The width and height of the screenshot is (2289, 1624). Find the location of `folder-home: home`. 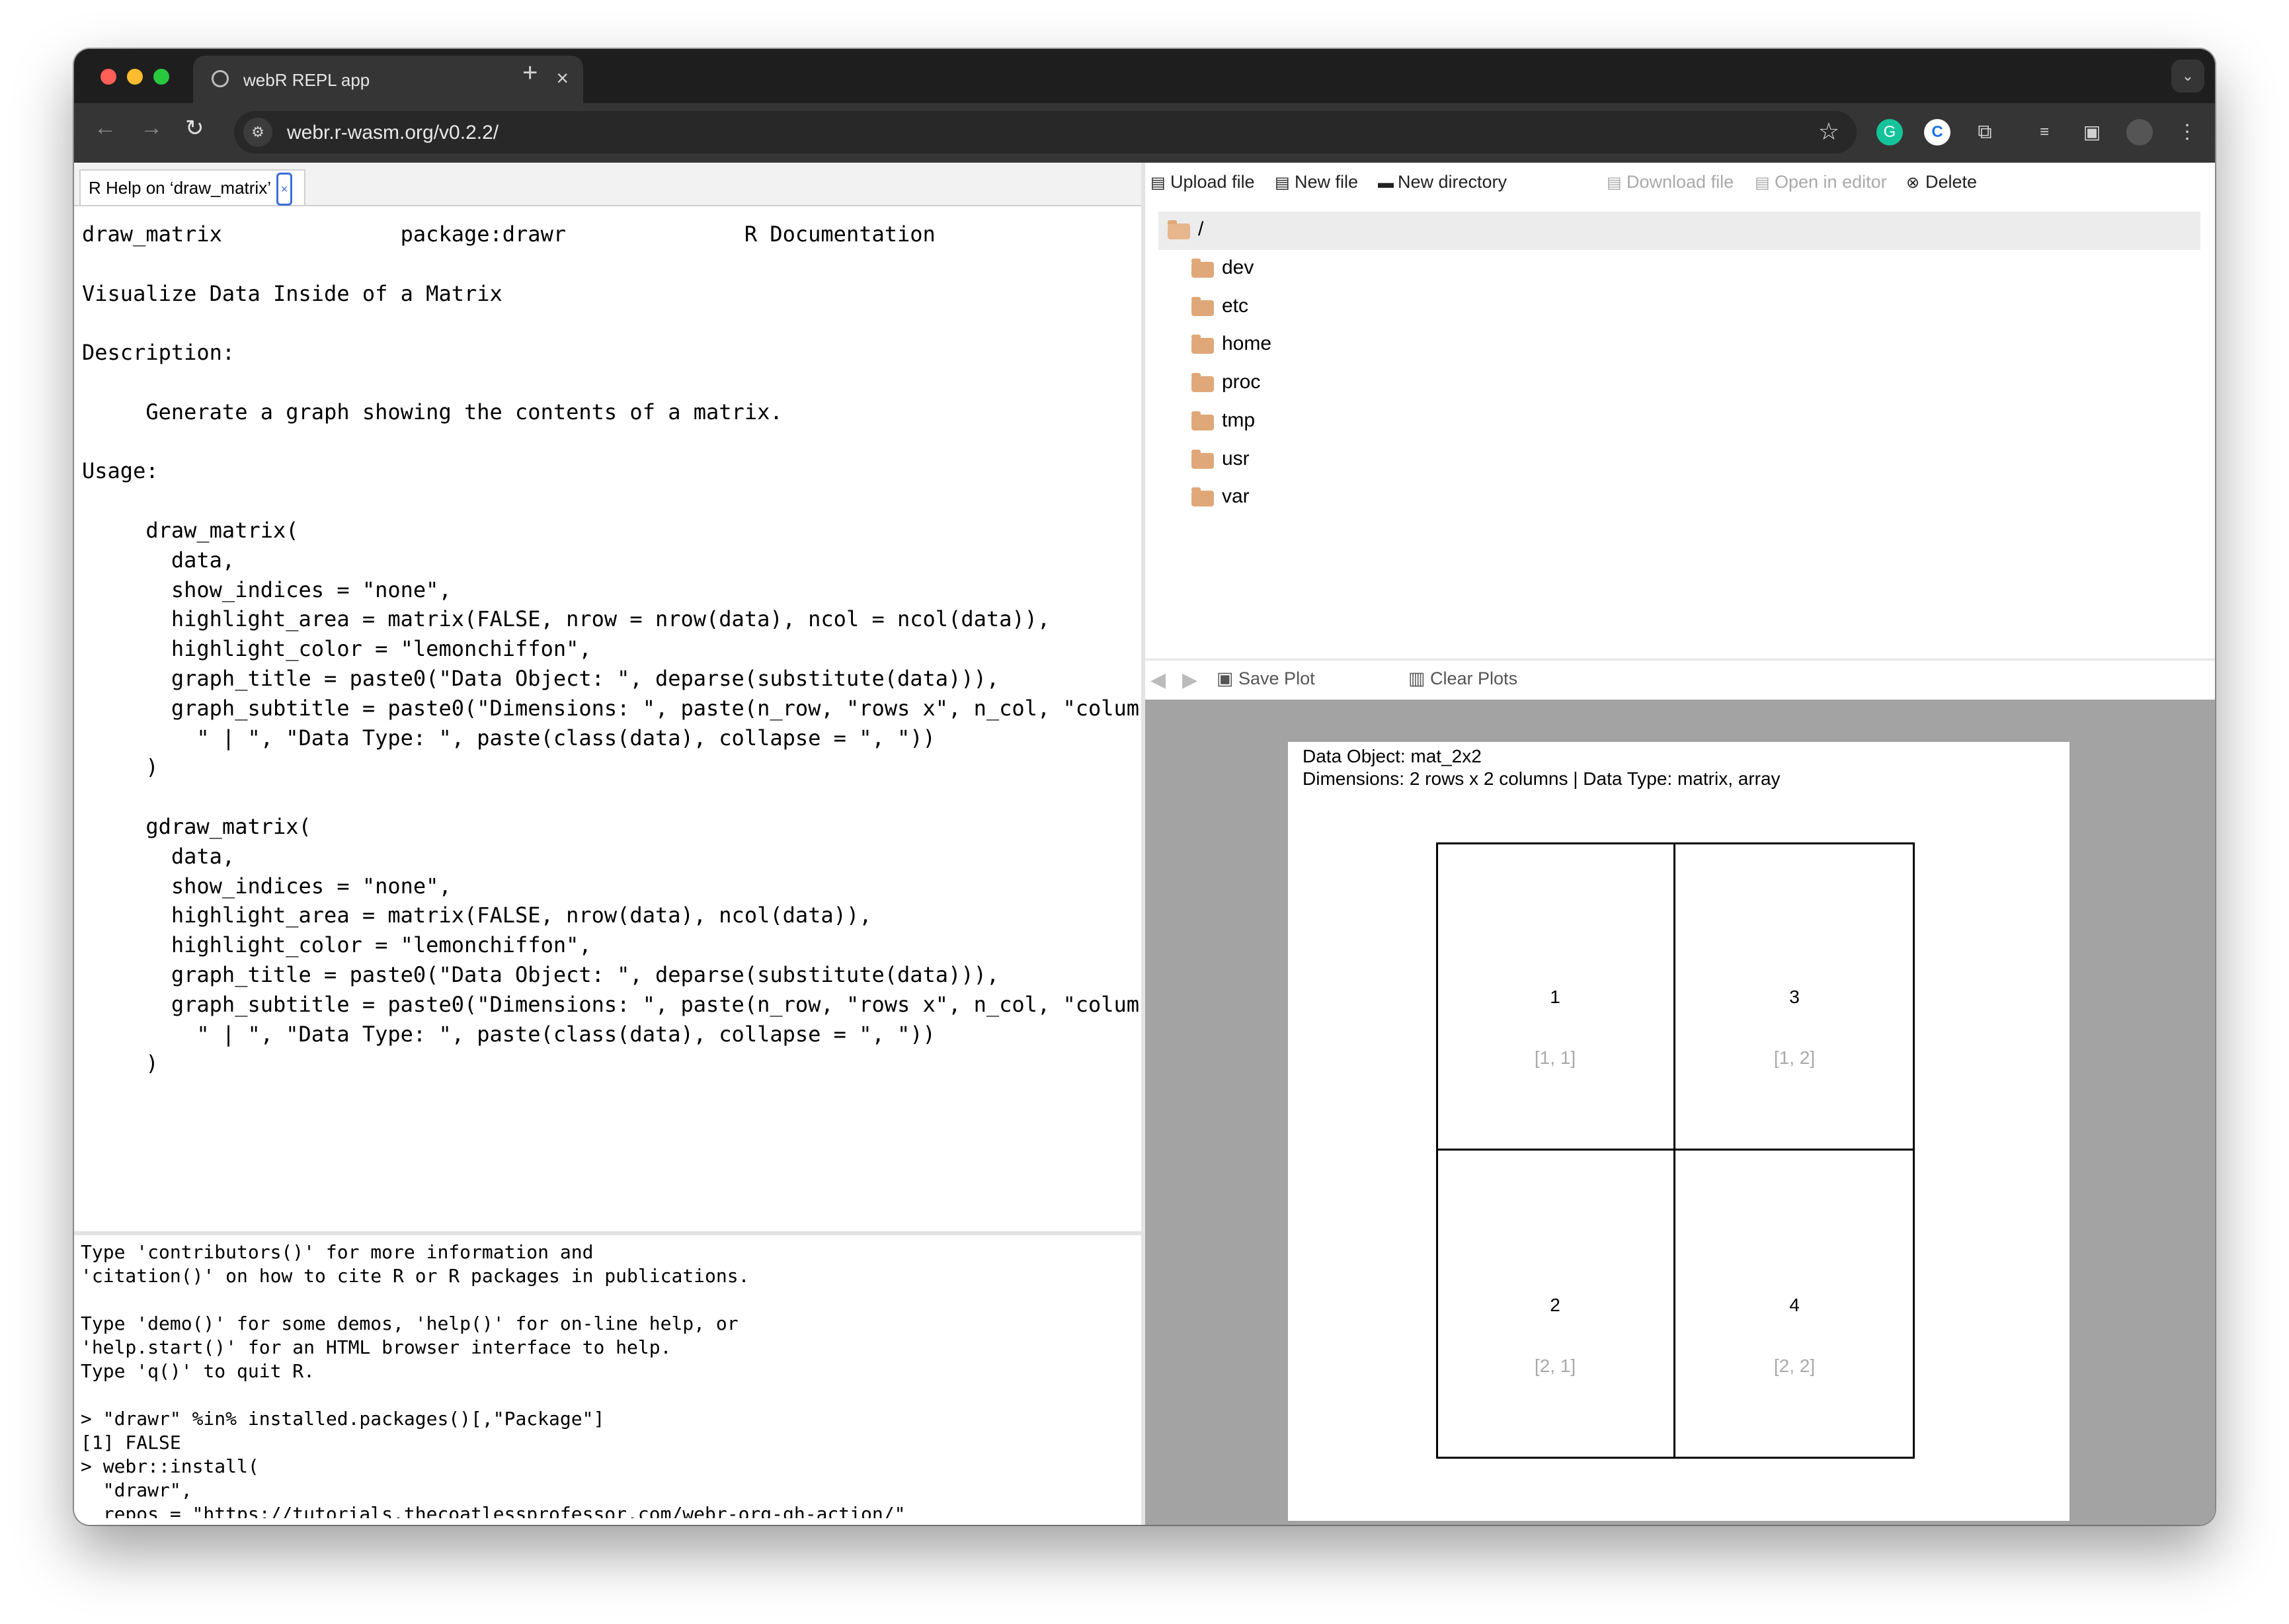

folder-home: home is located at coordinates (1679, 344).